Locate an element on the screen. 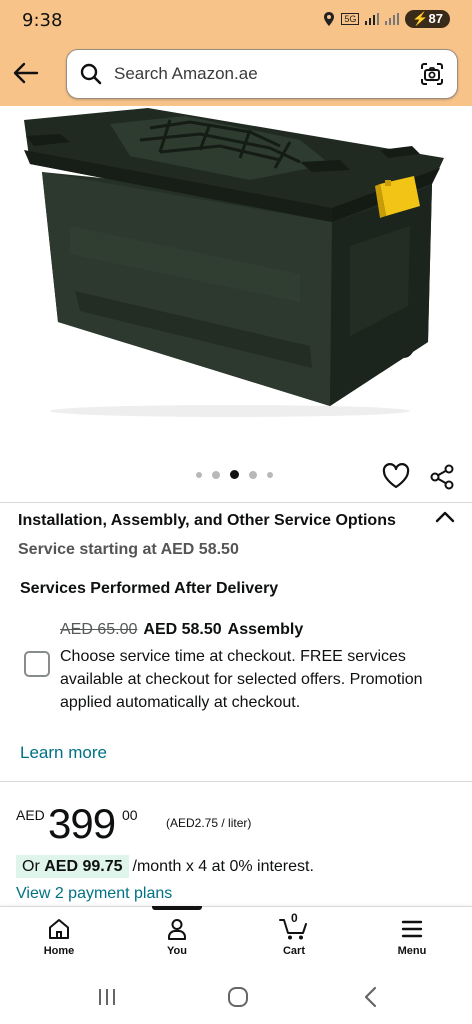 The image size is (472, 1024). system-nav-bar is located at coordinates (236, 998).